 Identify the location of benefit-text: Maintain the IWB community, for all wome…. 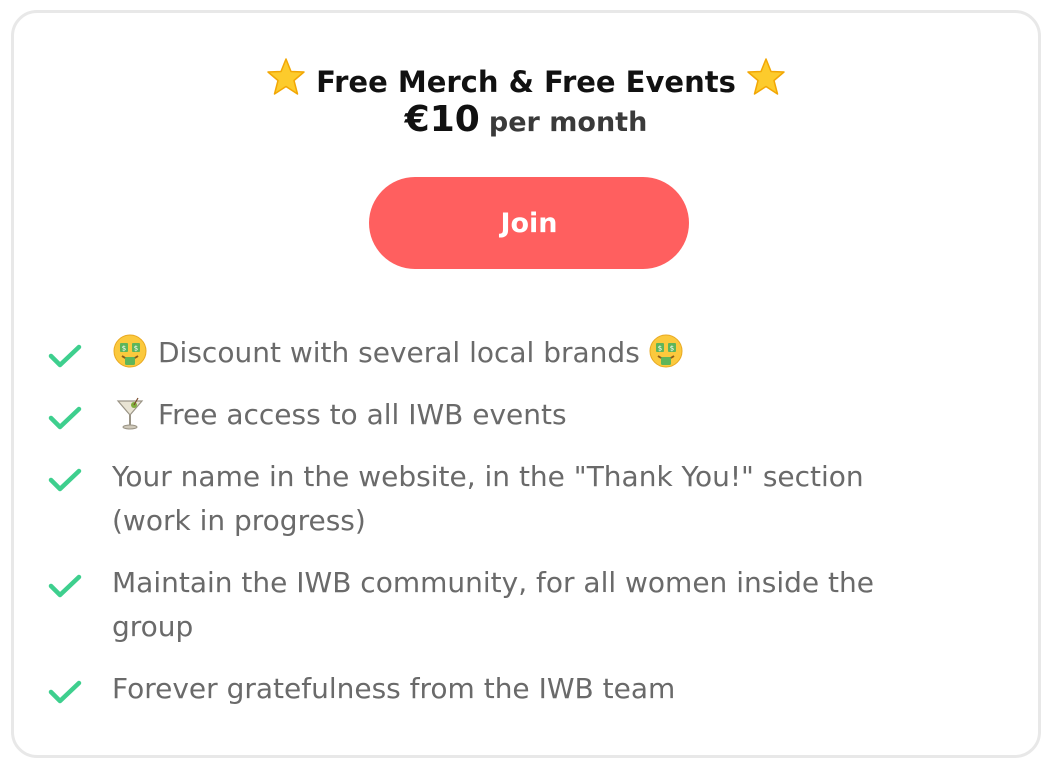
(493, 604).